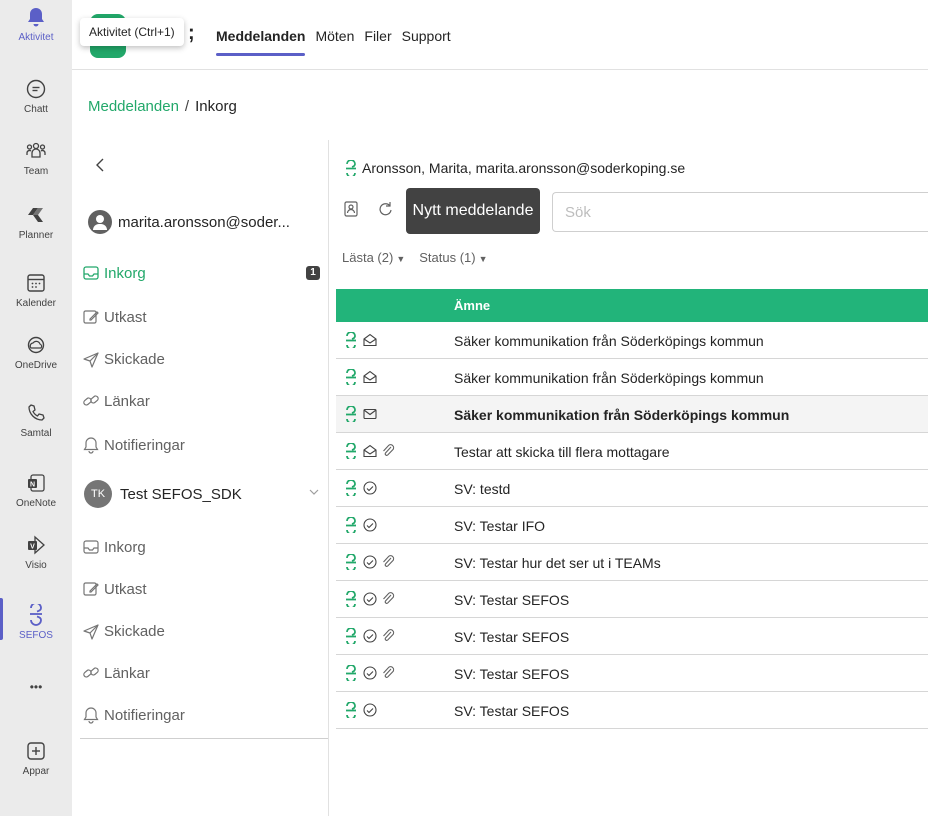 The image size is (928, 816). What do you see at coordinates (36, 37) in the screenshot?
I see `rail-label: Aktivitet` at bounding box center [36, 37].